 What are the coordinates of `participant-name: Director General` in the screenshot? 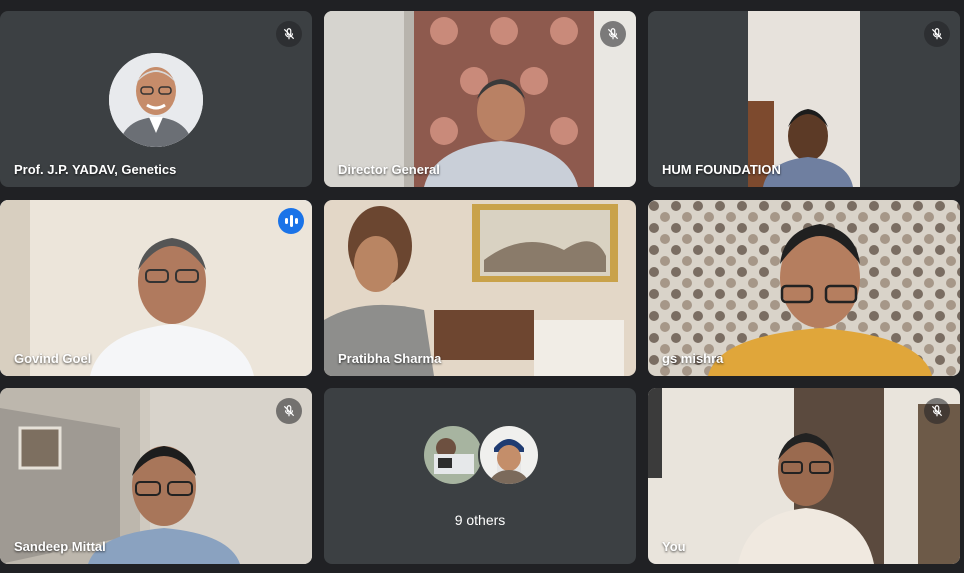 It's located at (389, 169).